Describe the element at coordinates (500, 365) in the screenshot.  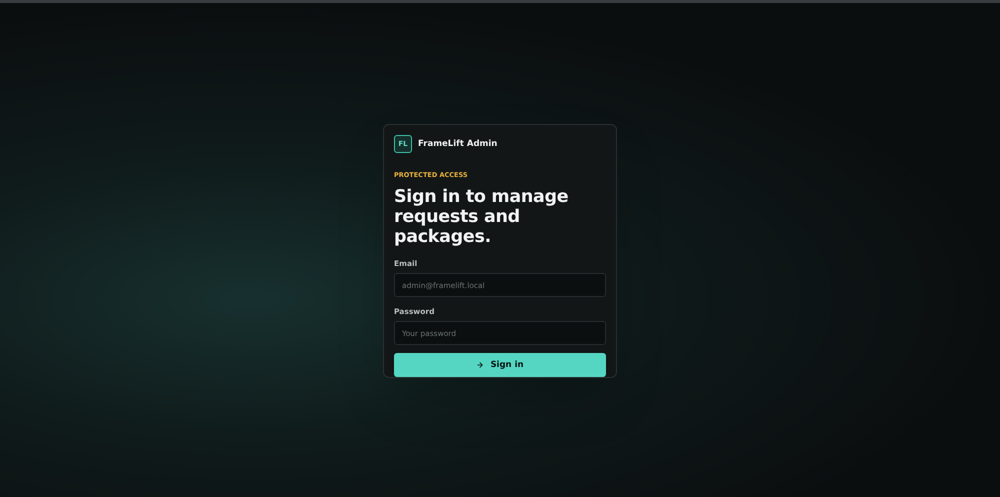
I see `sign-in-button: Sign in` at that location.